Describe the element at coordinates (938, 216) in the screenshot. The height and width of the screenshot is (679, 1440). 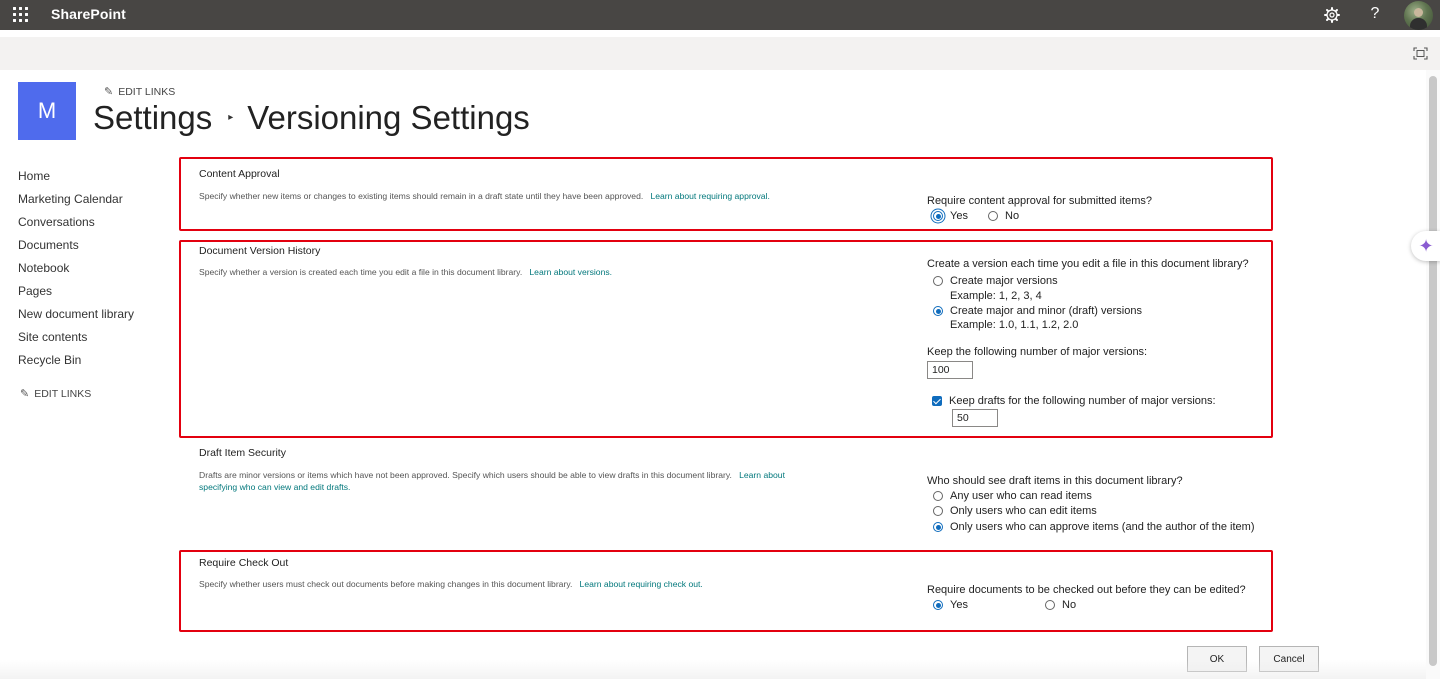
I see `approval-yes-radio` at that location.